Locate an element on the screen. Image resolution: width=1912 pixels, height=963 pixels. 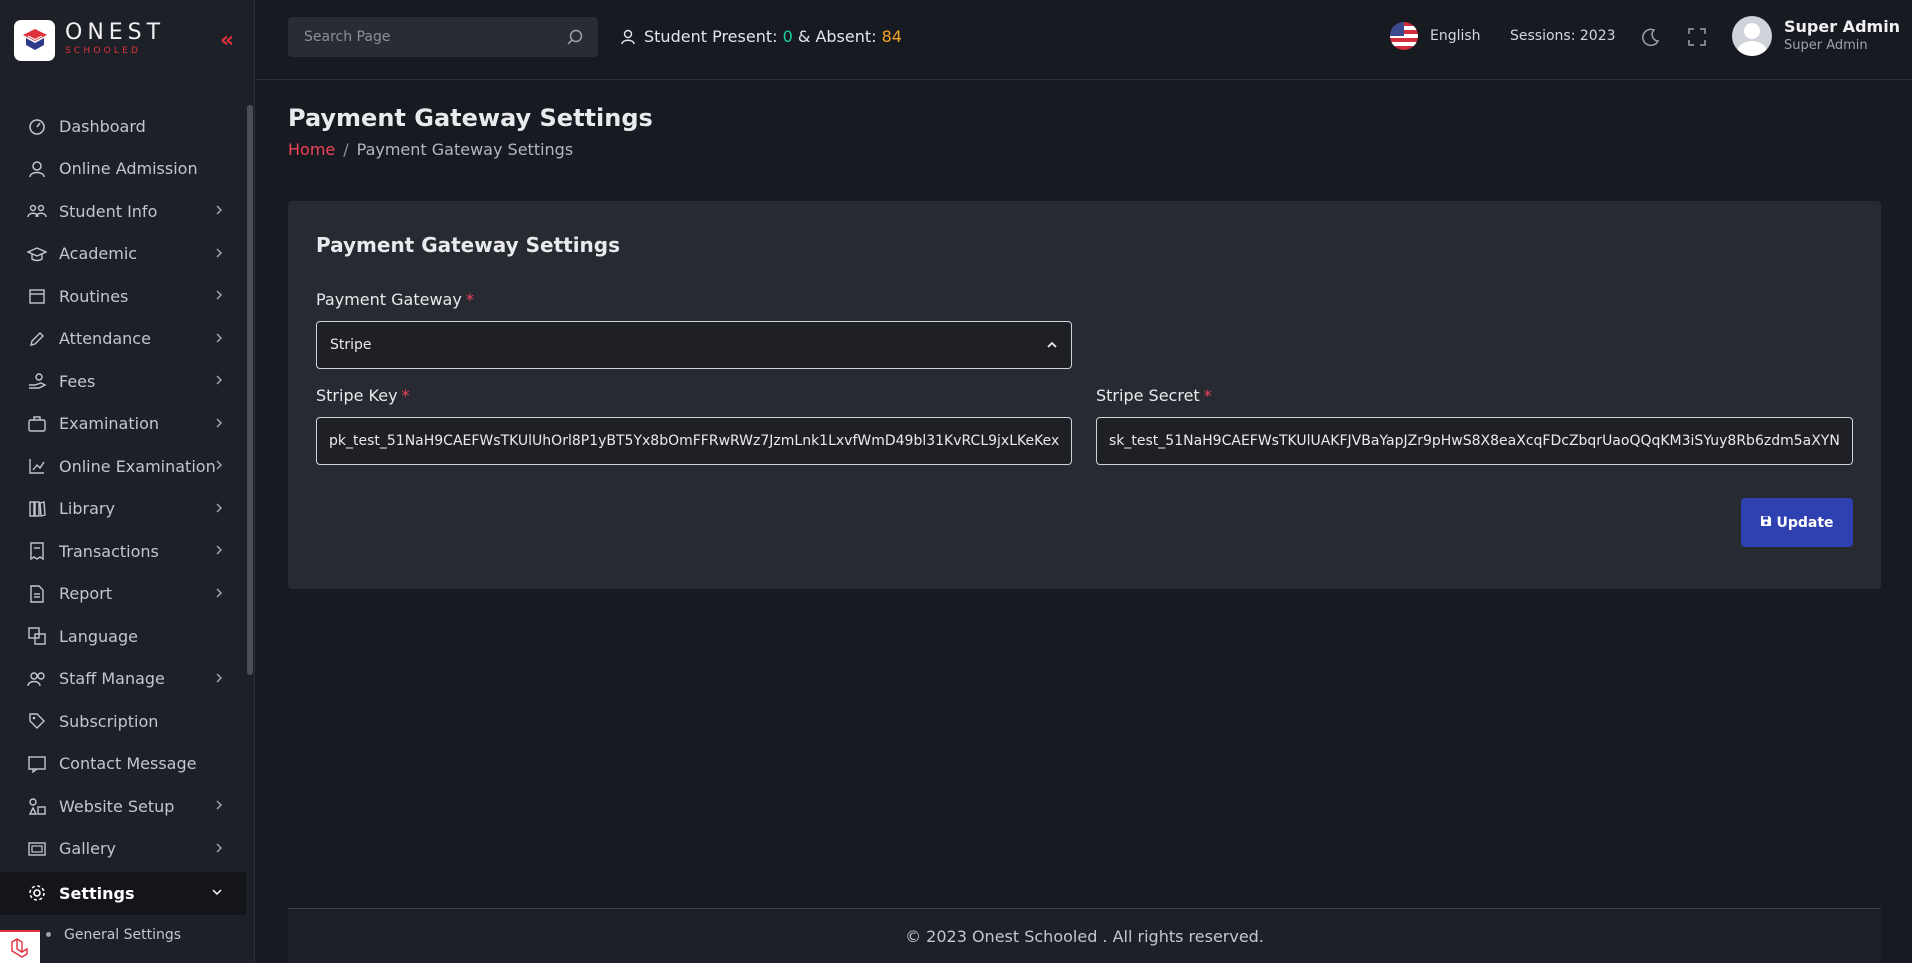
sidebar-item-label: Settings is located at coordinates (97, 893).